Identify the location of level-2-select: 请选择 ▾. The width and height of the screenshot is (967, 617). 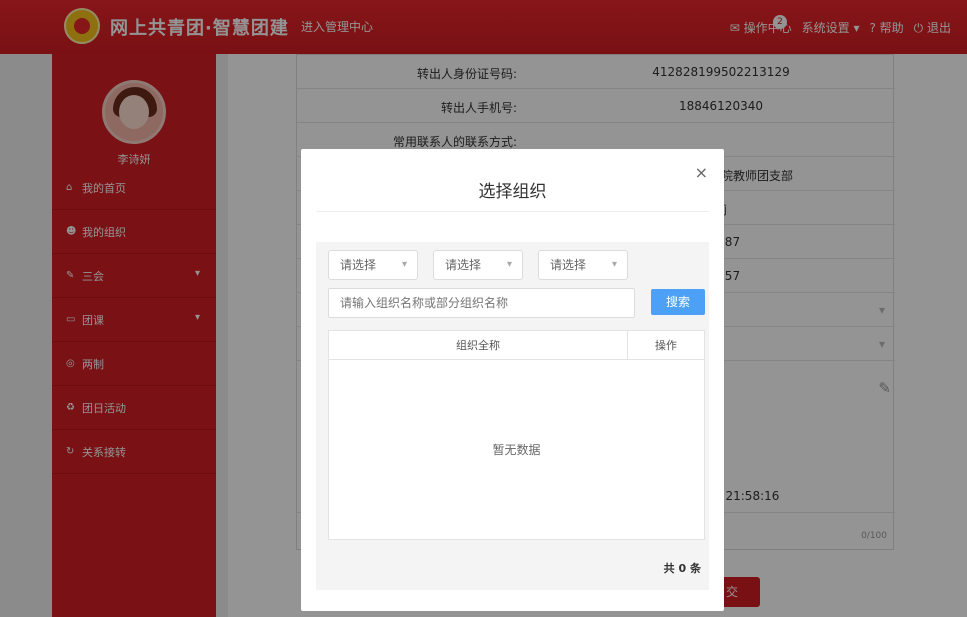
(478, 265).